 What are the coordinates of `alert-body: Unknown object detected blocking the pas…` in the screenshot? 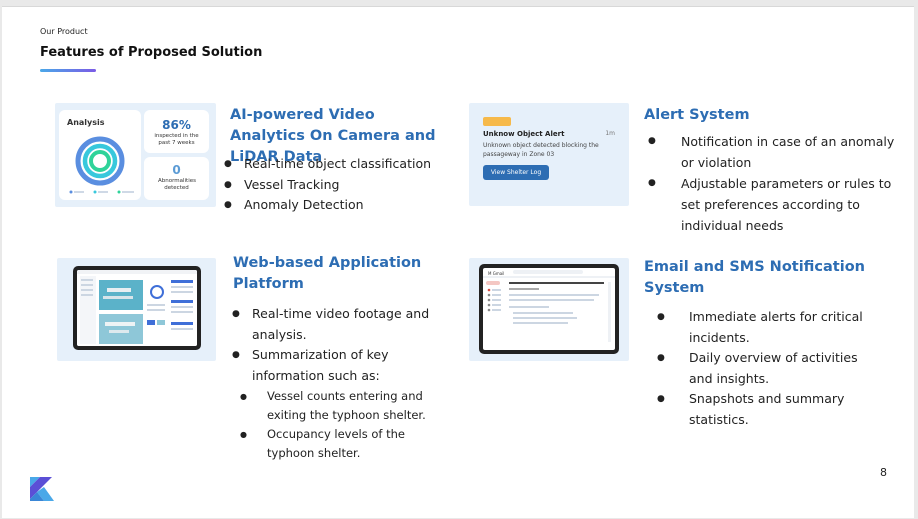 It's located at (541, 150).